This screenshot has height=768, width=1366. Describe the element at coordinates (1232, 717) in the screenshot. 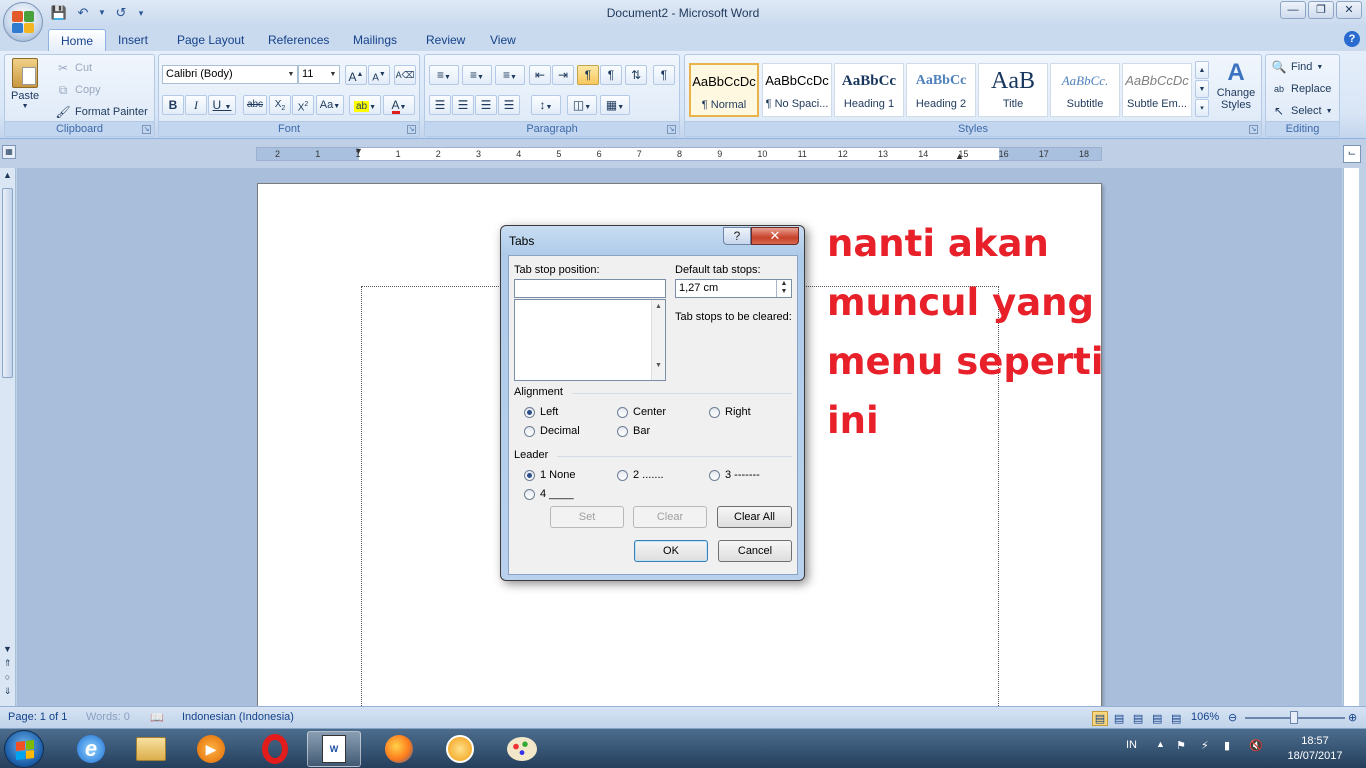

I see `zoom-out-icon: ⊖` at that location.